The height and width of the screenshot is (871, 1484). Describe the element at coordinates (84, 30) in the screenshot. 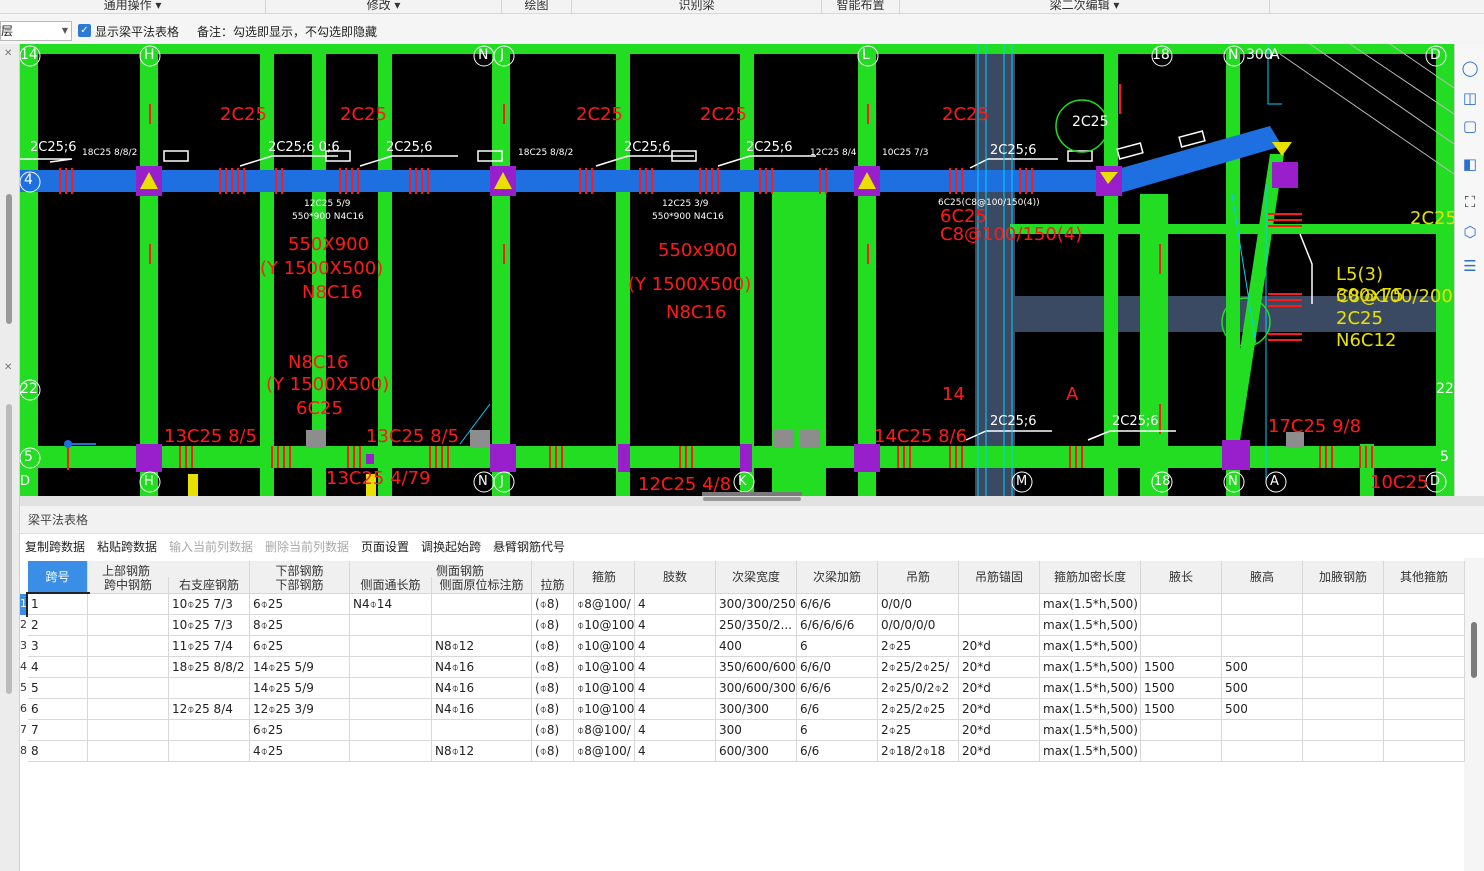

I see `show-table-checkbox: ✓` at that location.